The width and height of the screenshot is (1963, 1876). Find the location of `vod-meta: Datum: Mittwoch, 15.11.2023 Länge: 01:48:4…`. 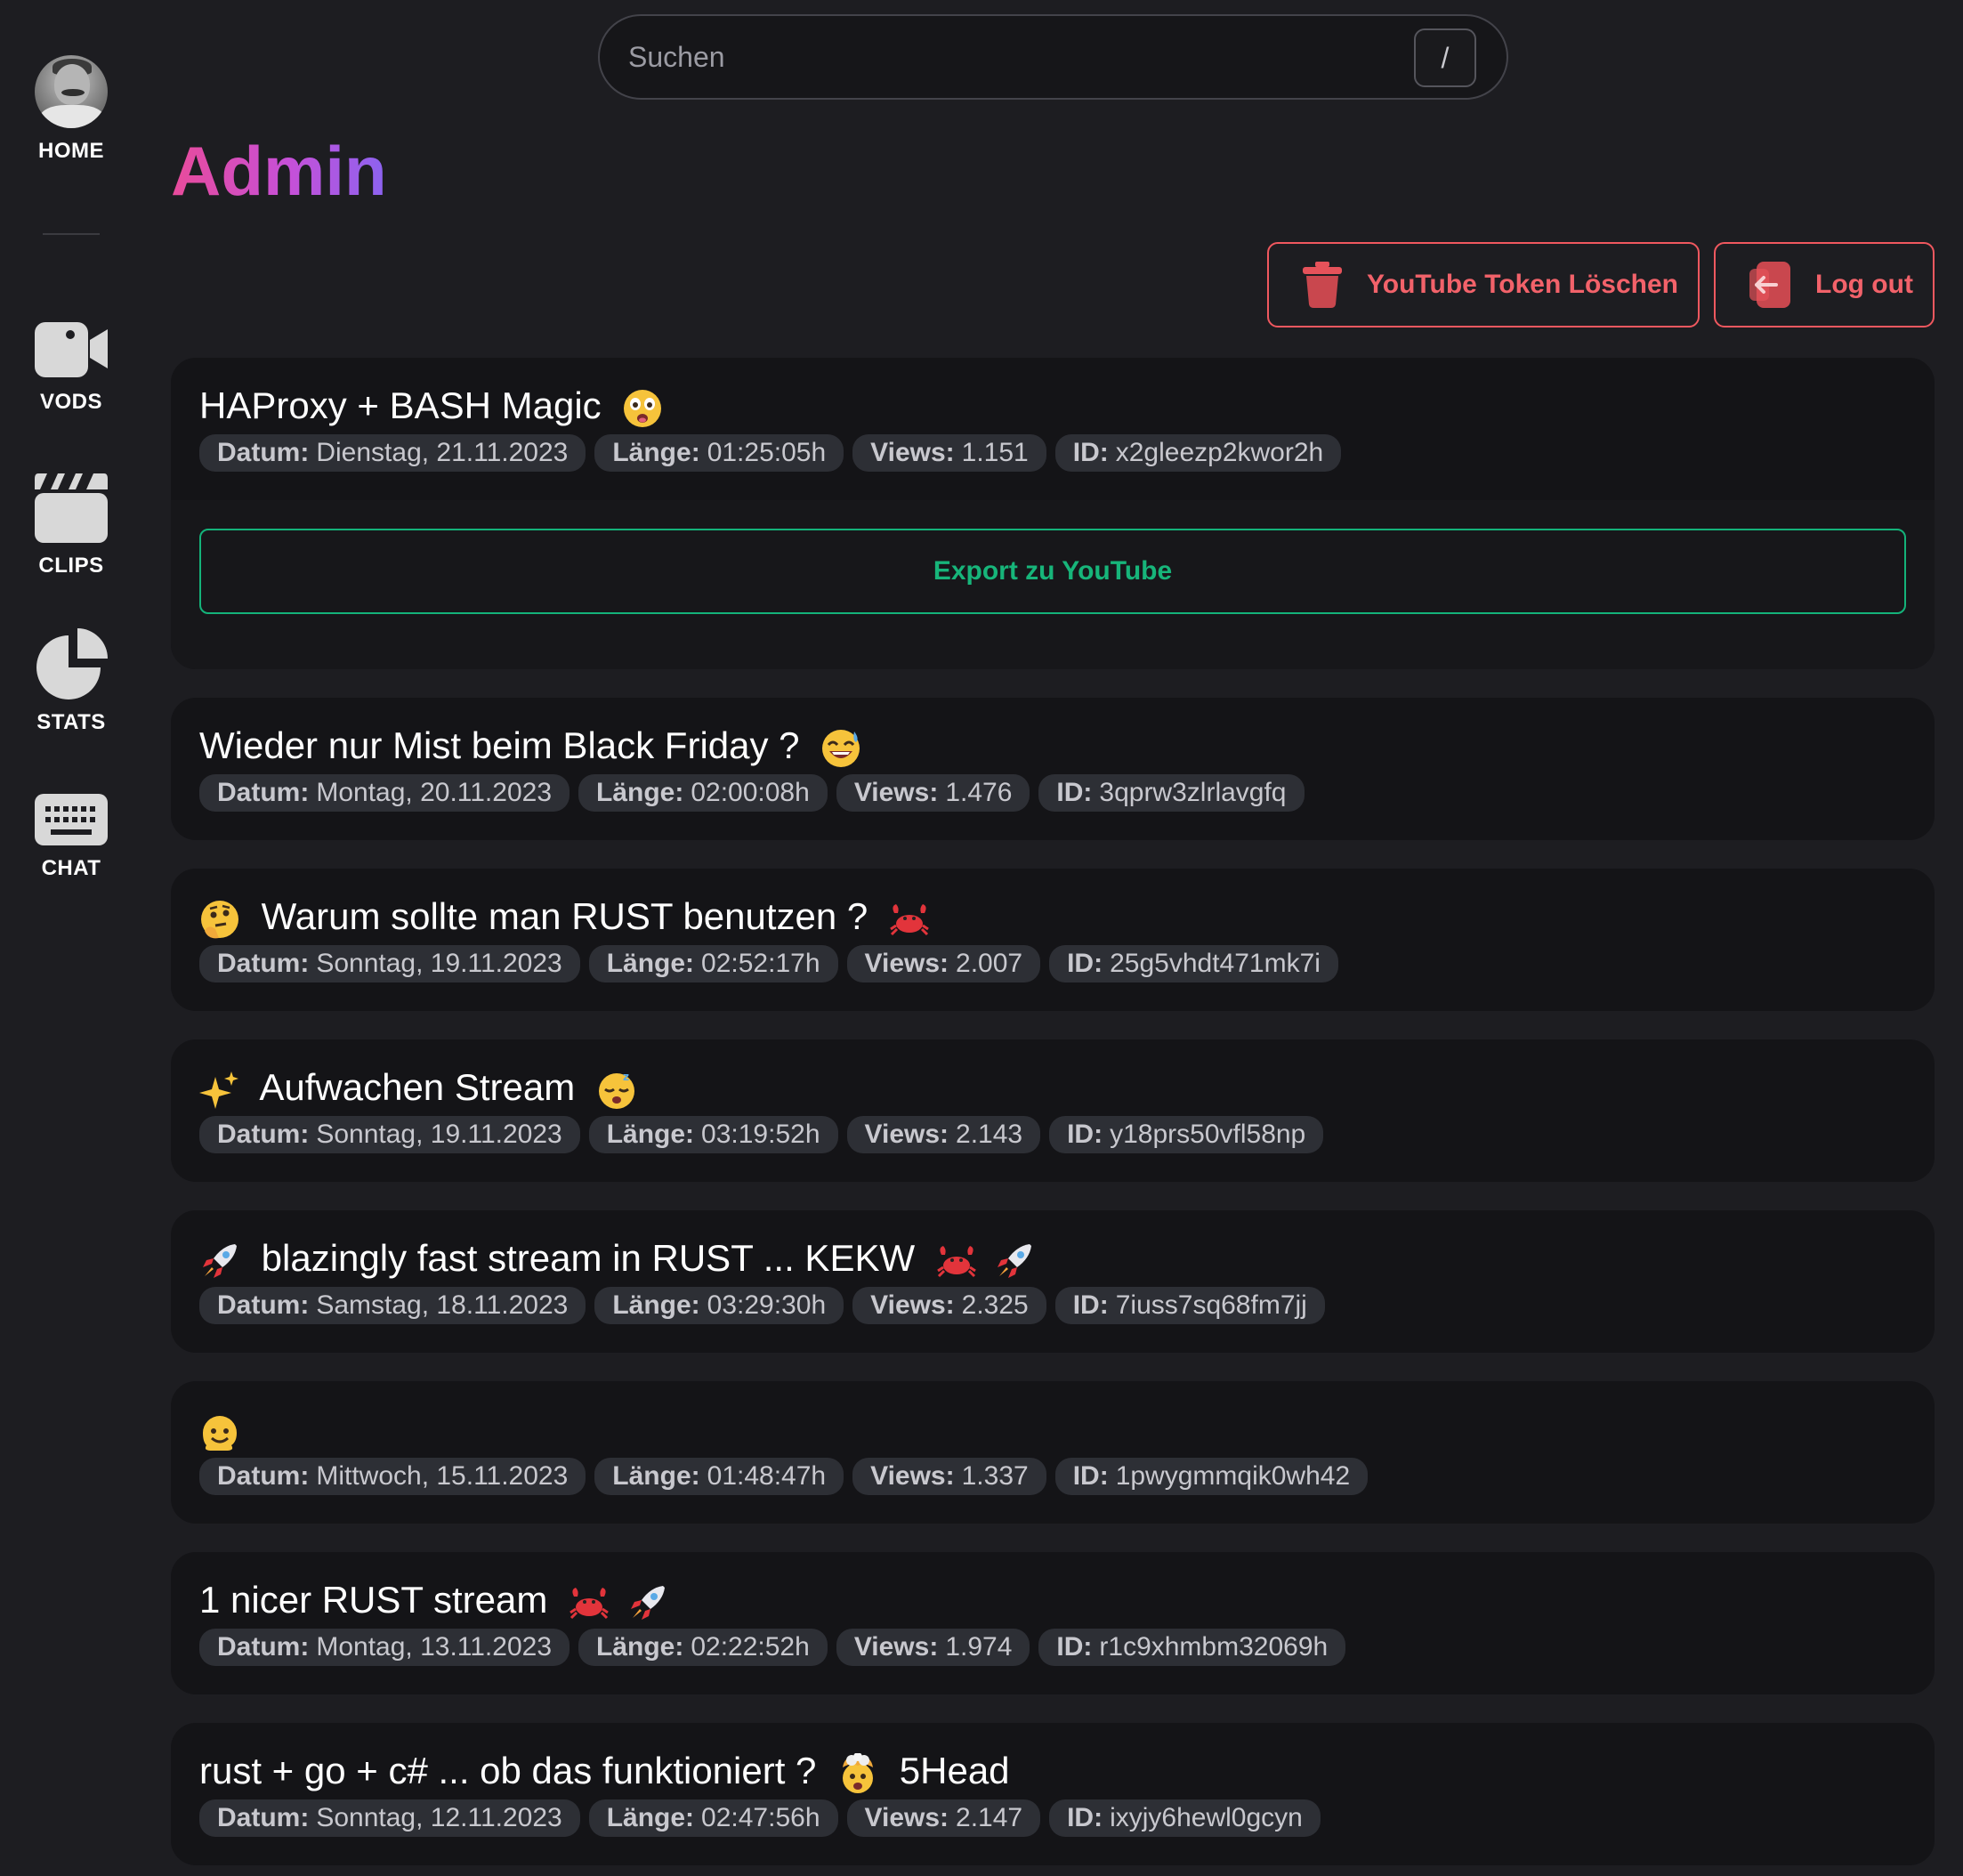

vod-meta: Datum: Mittwoch, 15.11.2023 Länge: 01:48:4… is located at coordinates (784, 1476).